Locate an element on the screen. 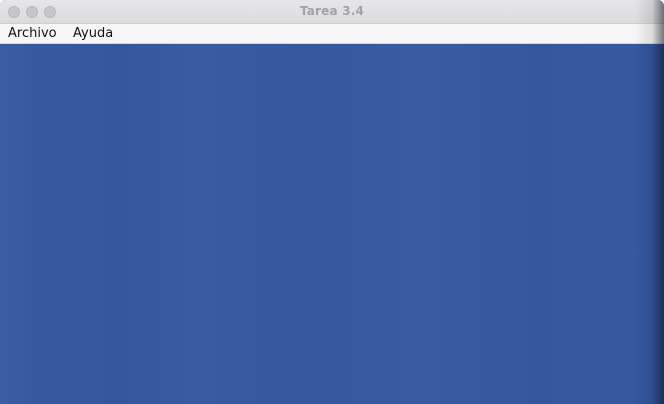 Image resolution: width=664 pixels, height=404 pixels. menu-archivo: Archivo is located at coordinates (32, 33).